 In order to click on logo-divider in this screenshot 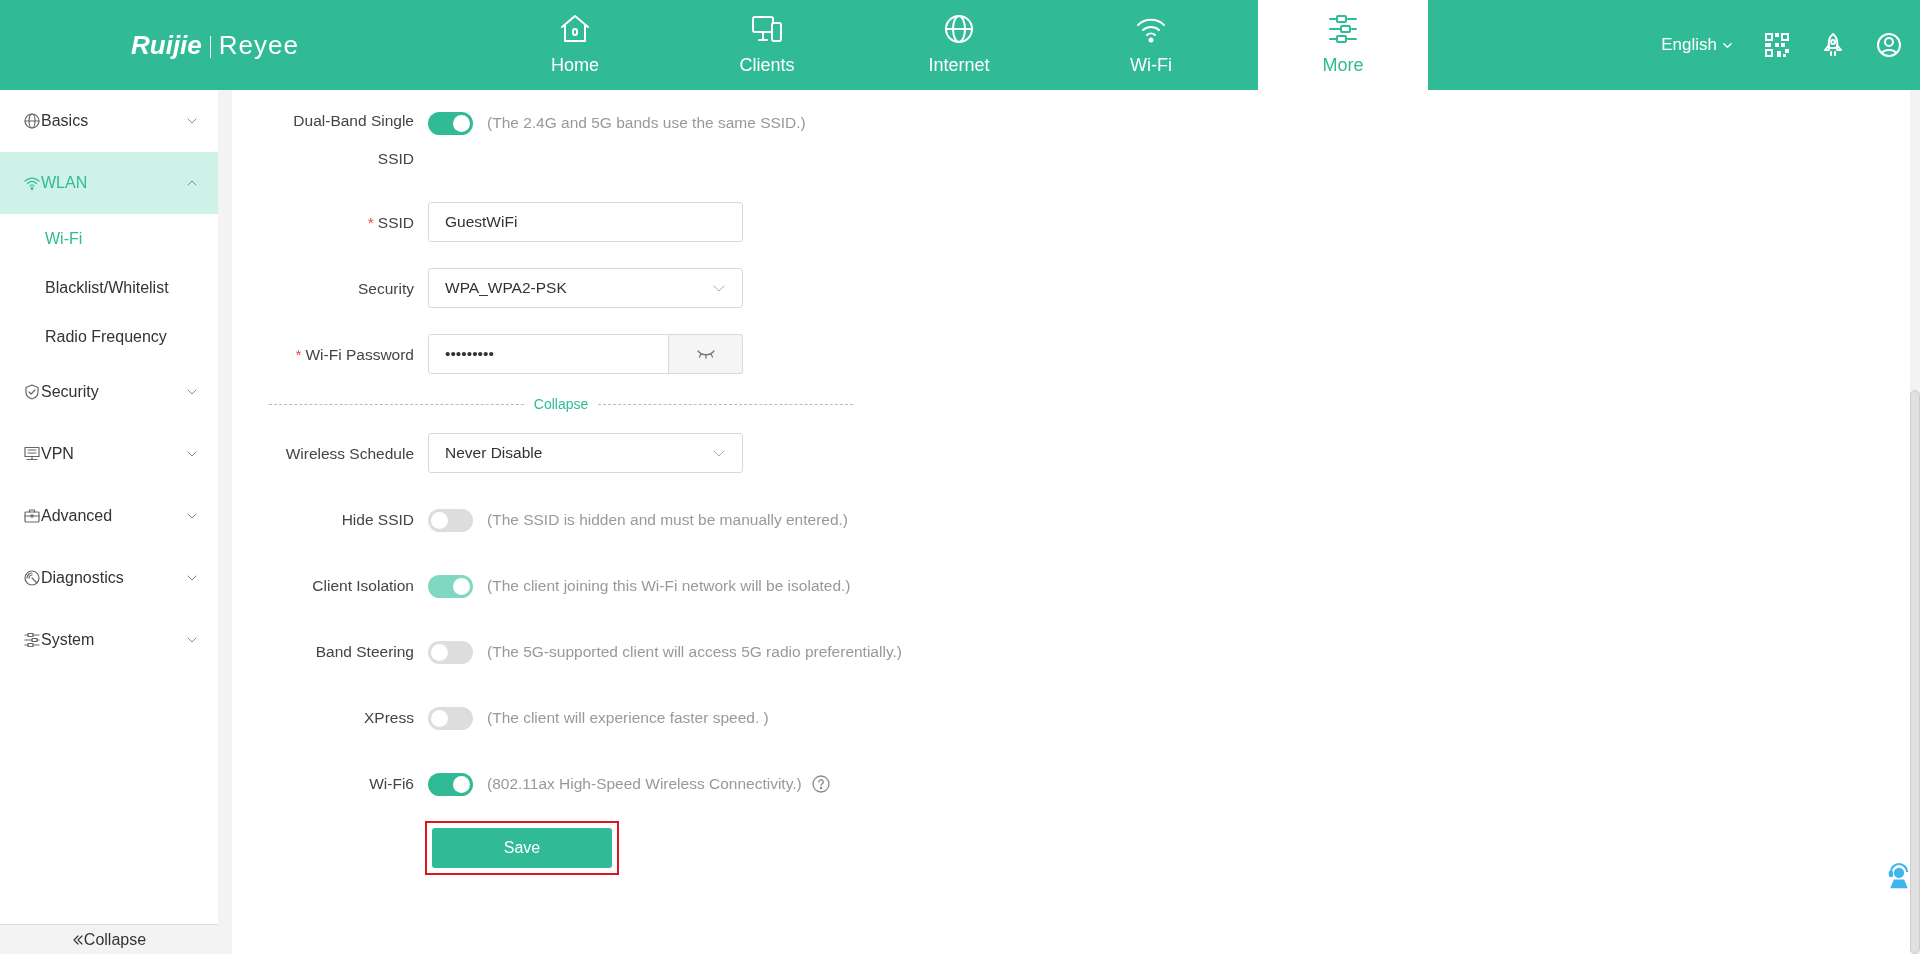, I will do `click(210, 46)`.